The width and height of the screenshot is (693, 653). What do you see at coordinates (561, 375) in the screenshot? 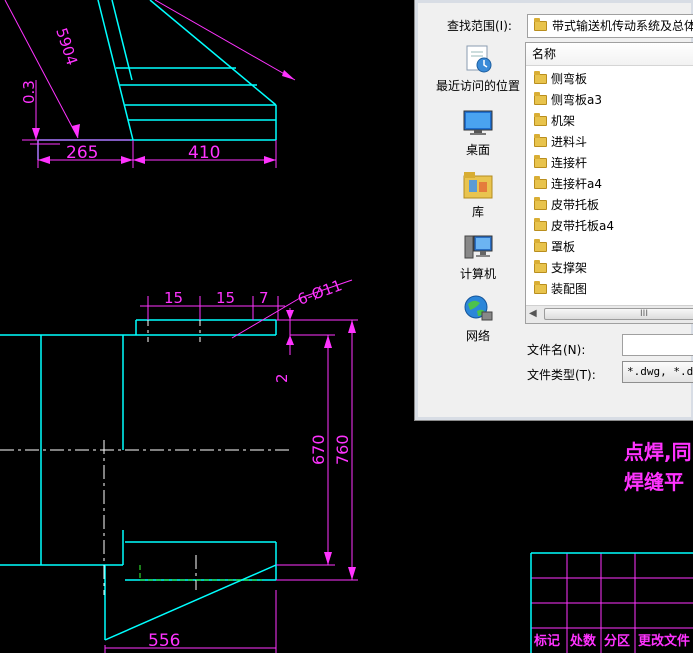
I see `file-type-label: 文件类型(T):` at bounding box center [561, 375].